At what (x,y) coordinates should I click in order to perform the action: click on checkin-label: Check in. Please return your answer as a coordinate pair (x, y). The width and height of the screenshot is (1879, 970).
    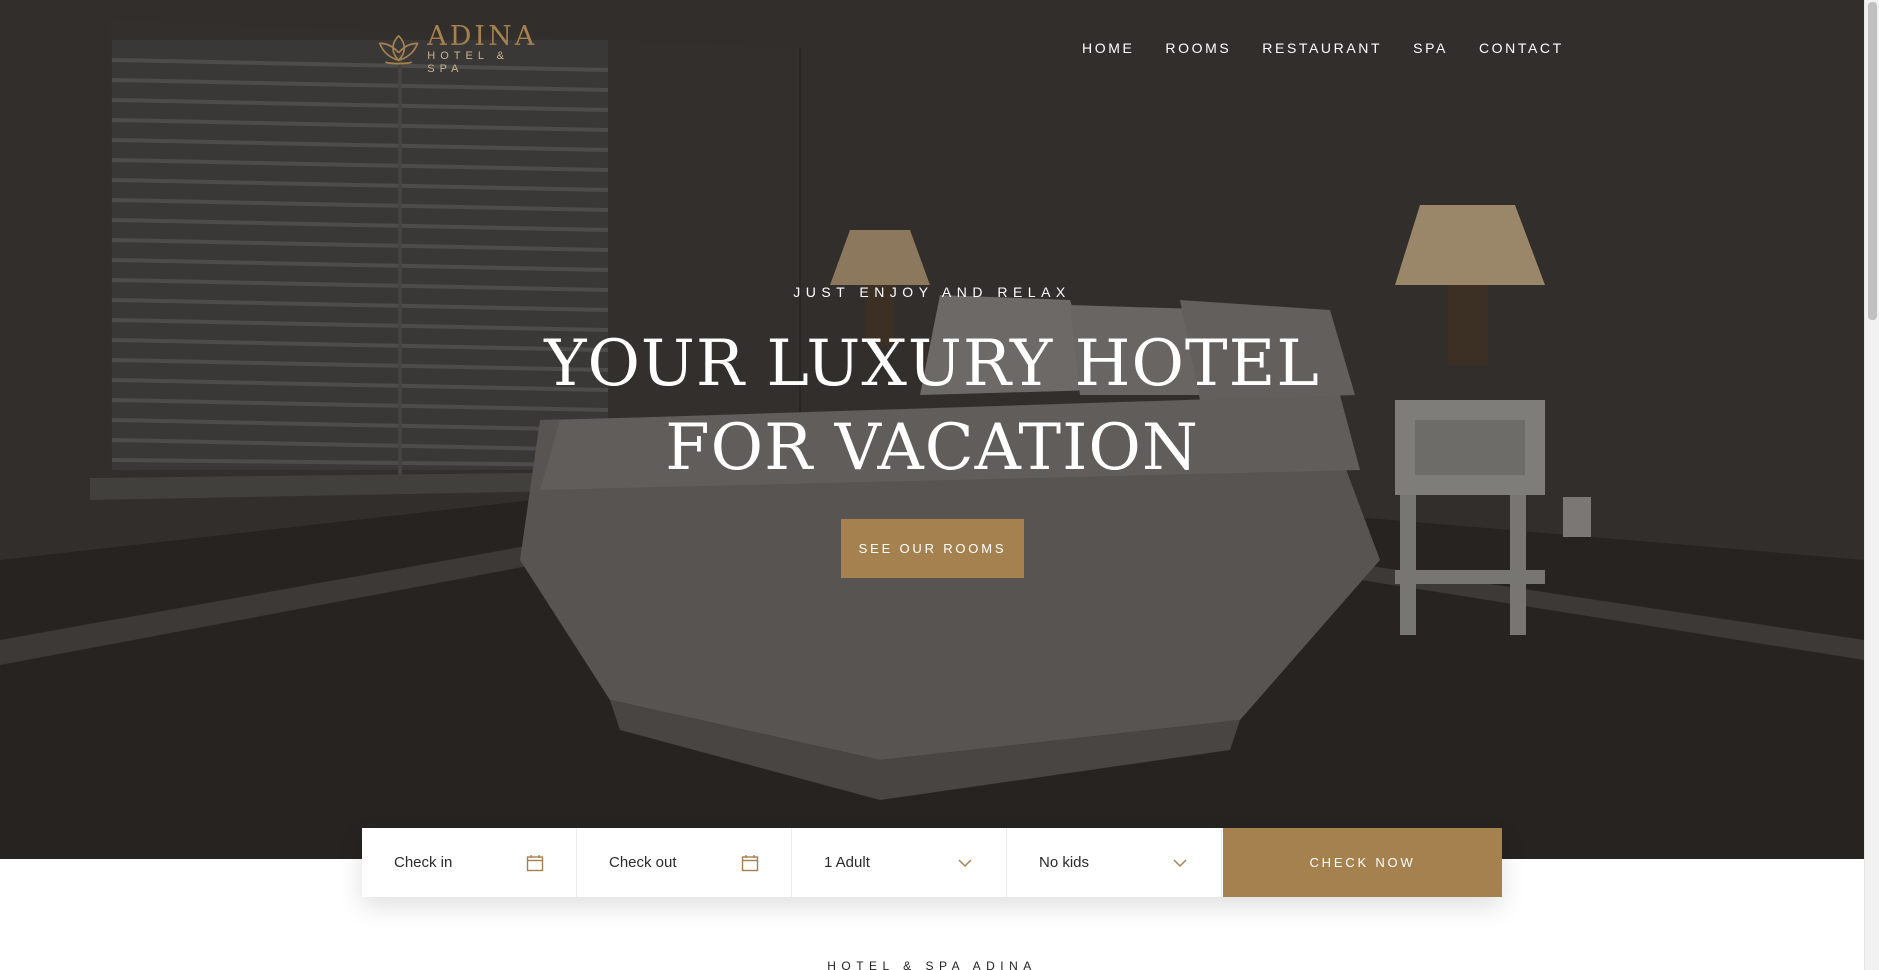
    Looking at the image, I should click on (423, 862).